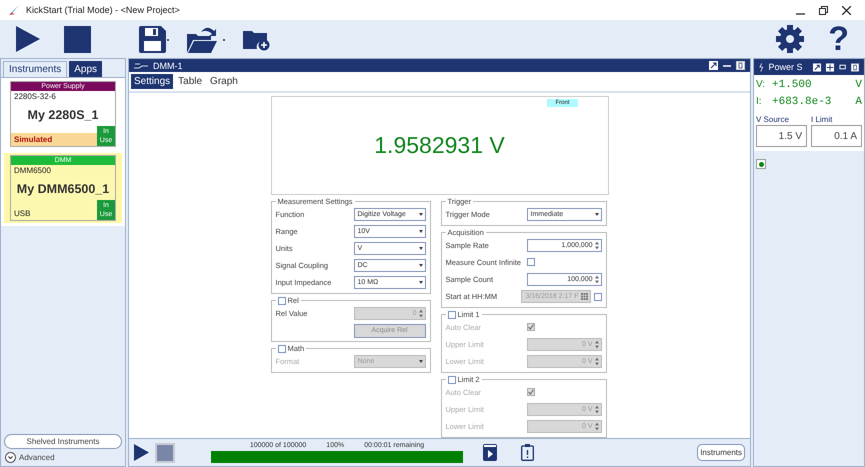  What do you see at coordinates (85, 69) in the screenshot?
I see `sidebar-tab: Apps` at bounding box center [85, 69].